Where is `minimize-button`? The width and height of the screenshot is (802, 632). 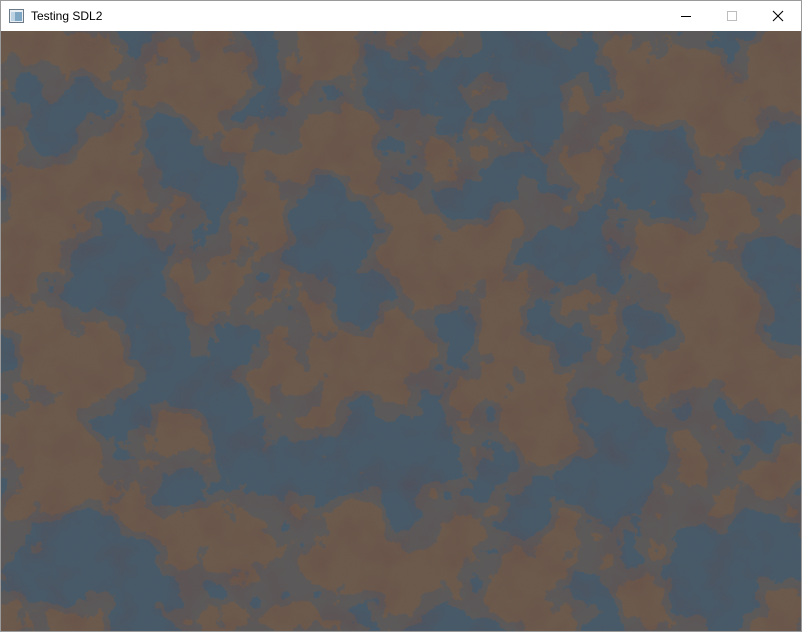
minimize-button is located at coordinates (686, 16).